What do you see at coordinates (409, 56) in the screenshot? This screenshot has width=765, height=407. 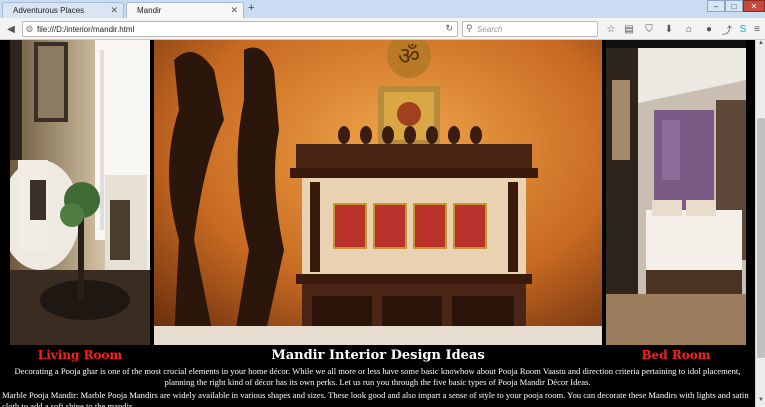 I see `svg-text: ॐ` at bounding box center [409, 56].